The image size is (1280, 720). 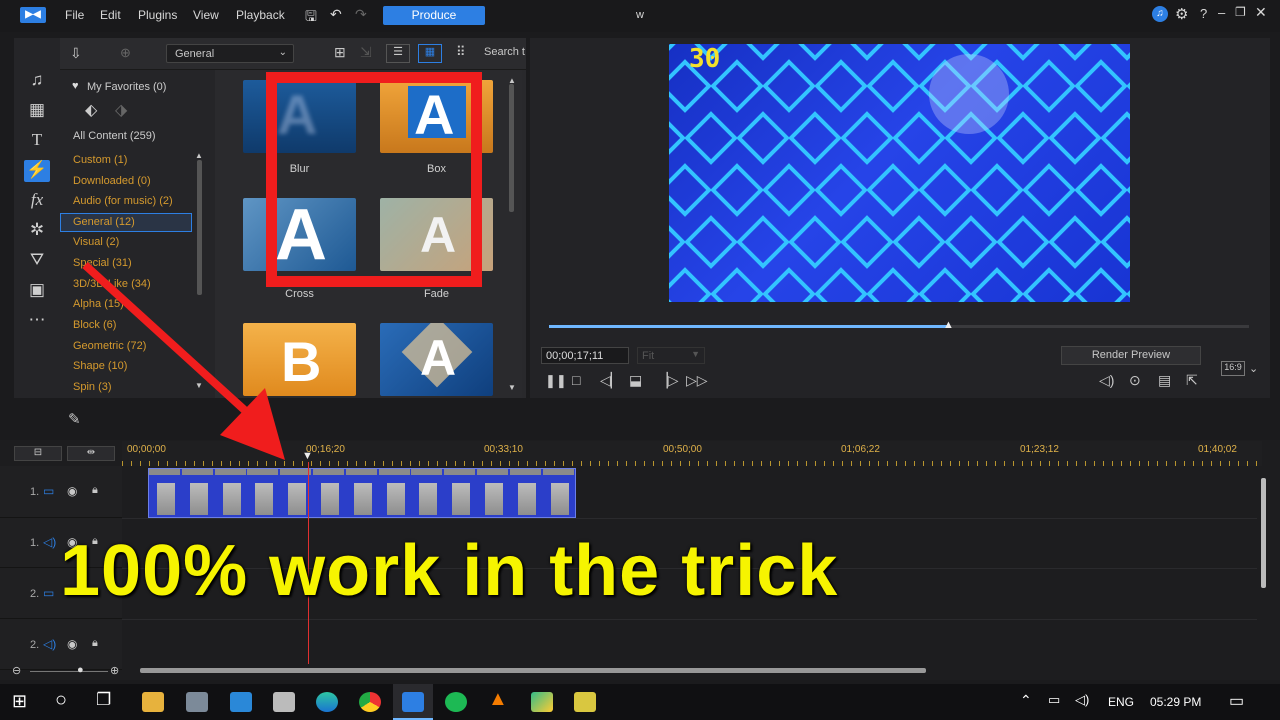 I want to click on zoom-slider, so click(x=69, y=671).